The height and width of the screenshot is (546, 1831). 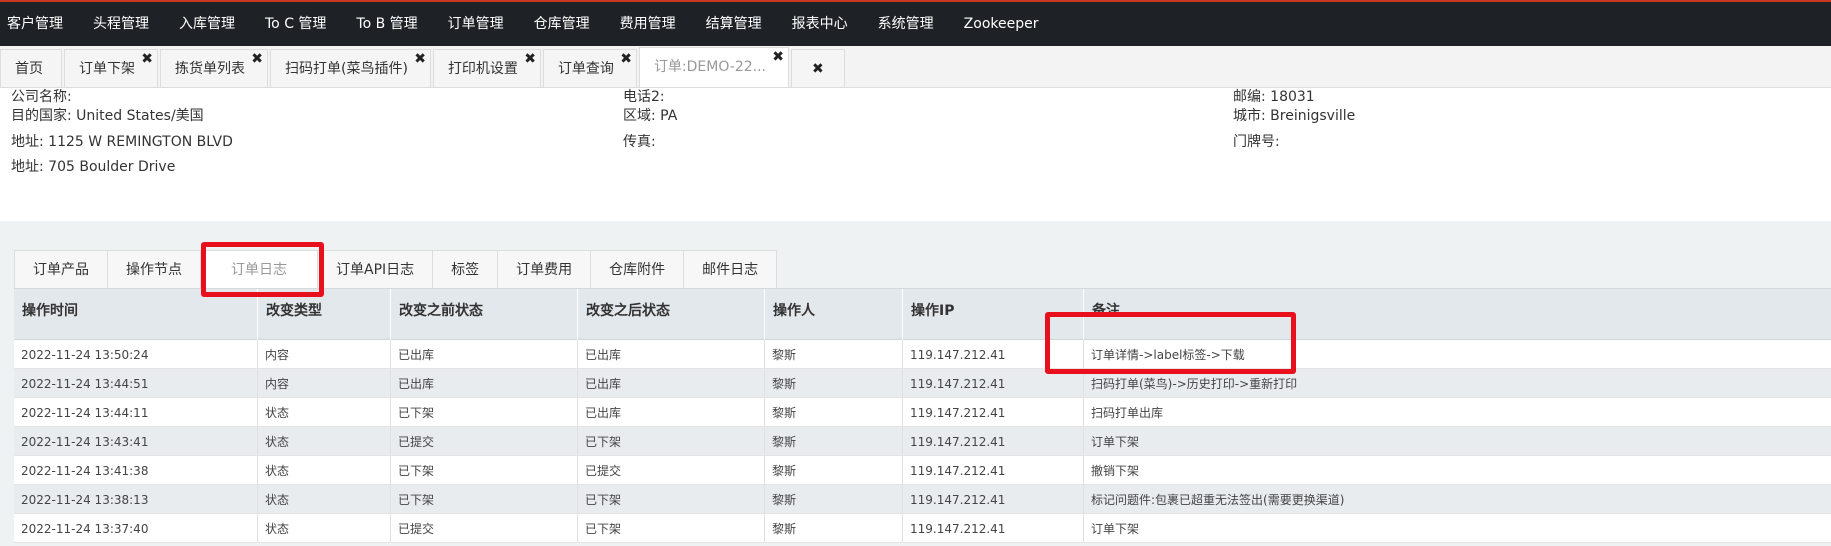 I want to click on col-change-type: 改变类型, so click(x=324, y=315).